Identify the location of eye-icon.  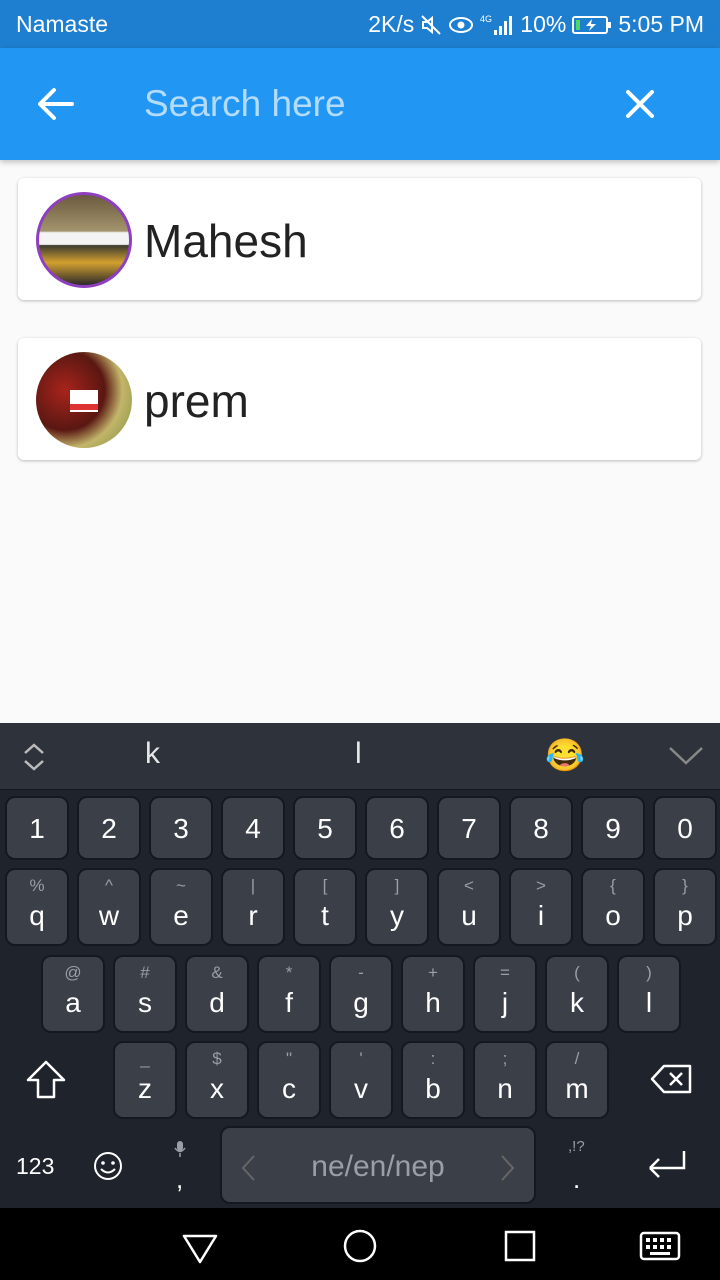
(461, 25).